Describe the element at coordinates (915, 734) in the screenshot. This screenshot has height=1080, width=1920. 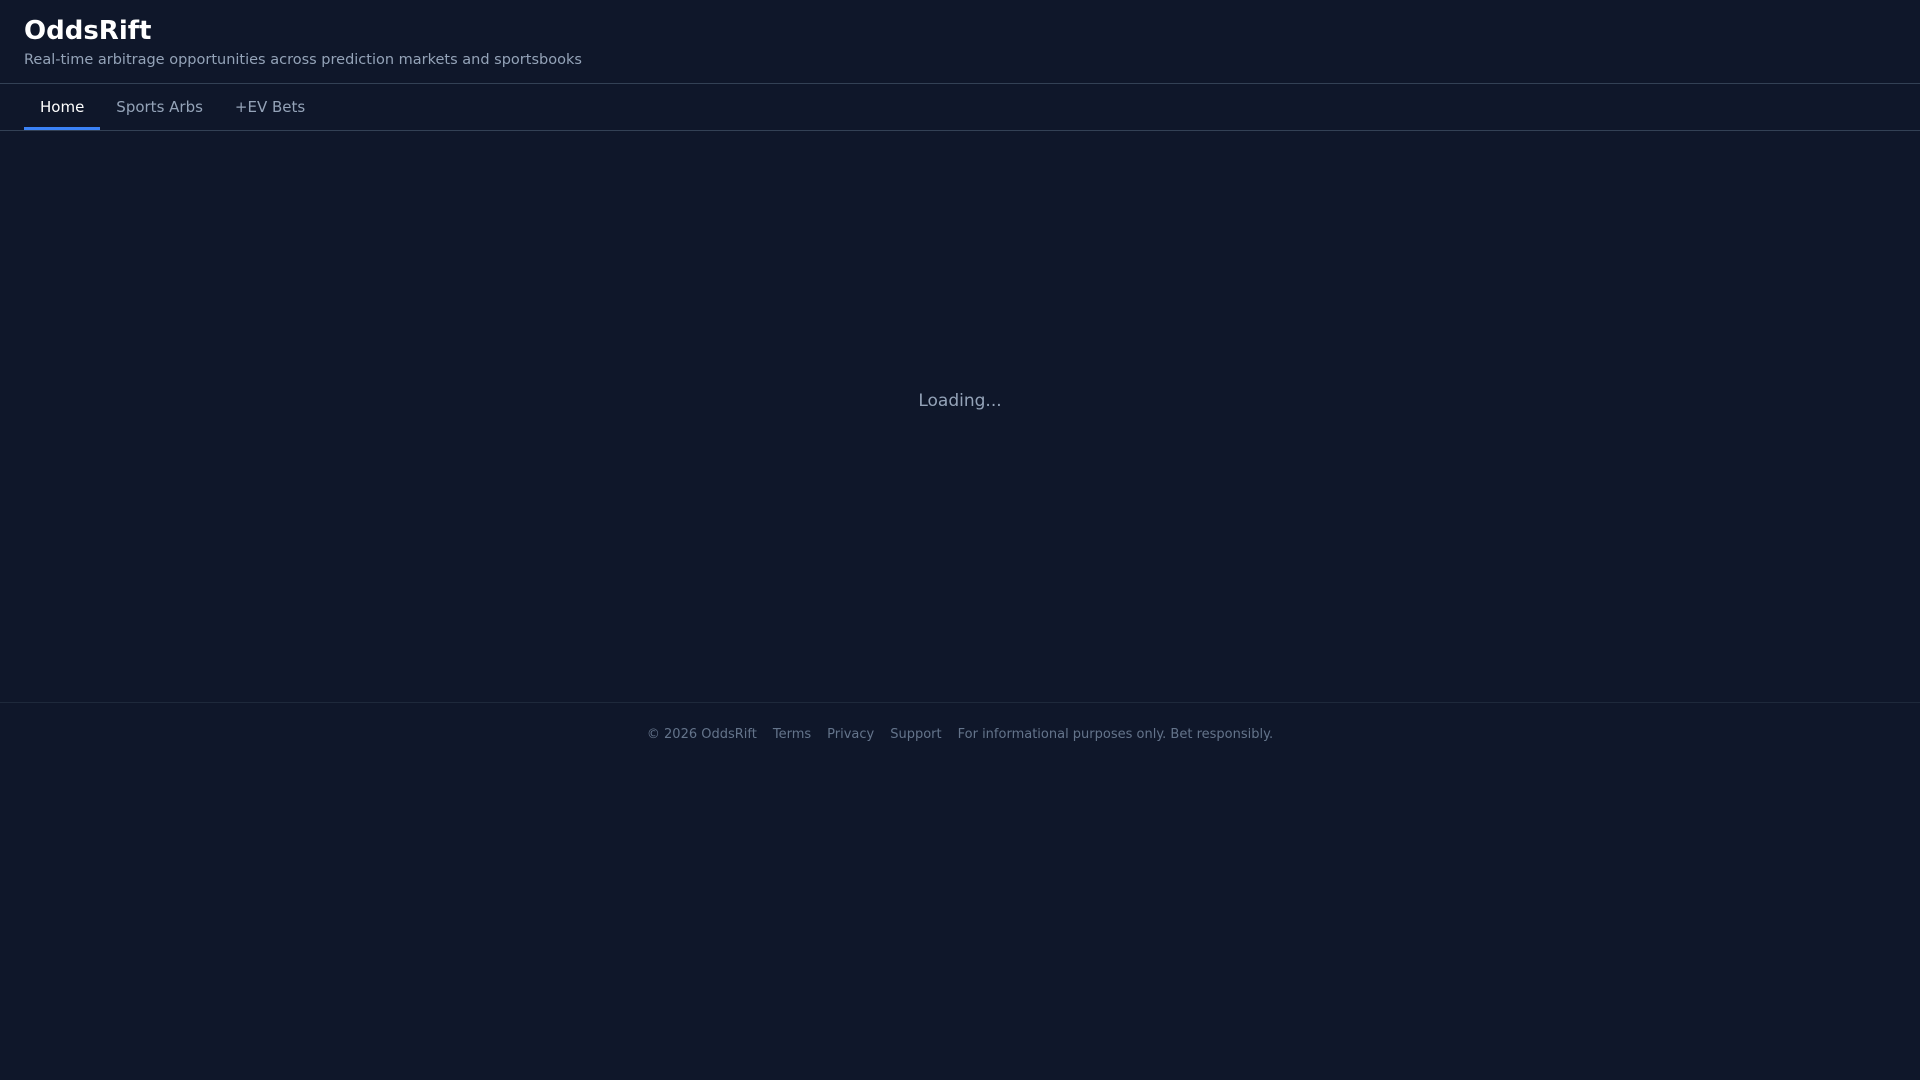
I see `footer-link-support: Support` at that location.